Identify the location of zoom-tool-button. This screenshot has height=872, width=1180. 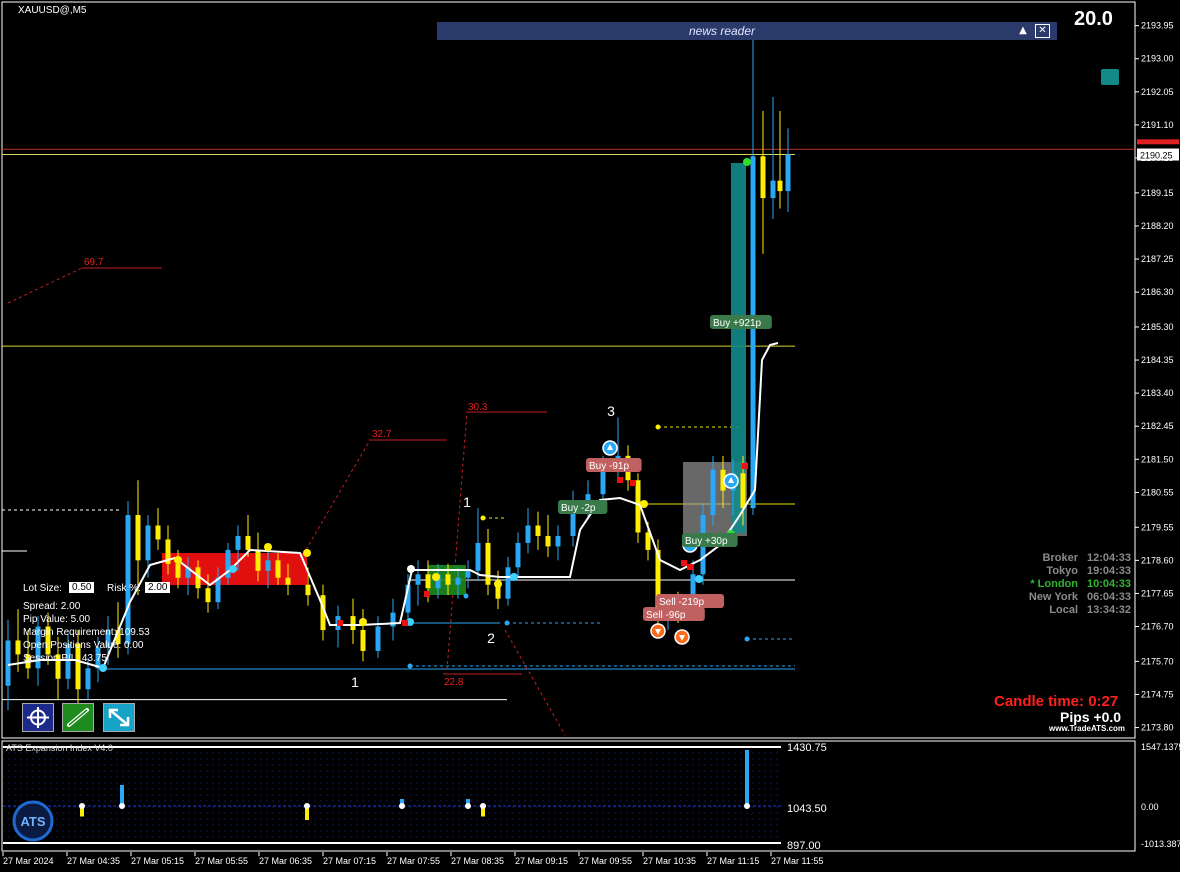
(119, 717).